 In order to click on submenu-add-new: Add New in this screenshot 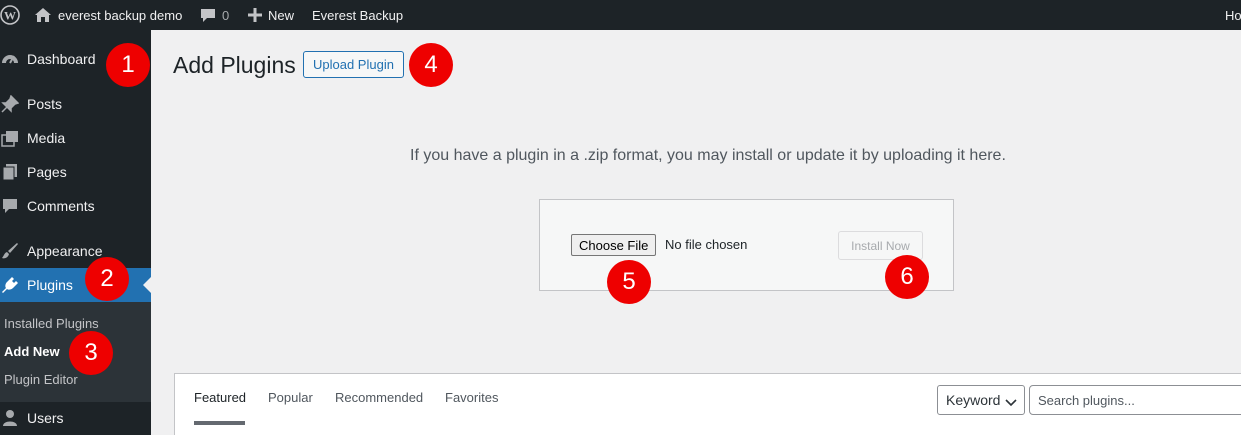, I will do `click(32, 351)`.